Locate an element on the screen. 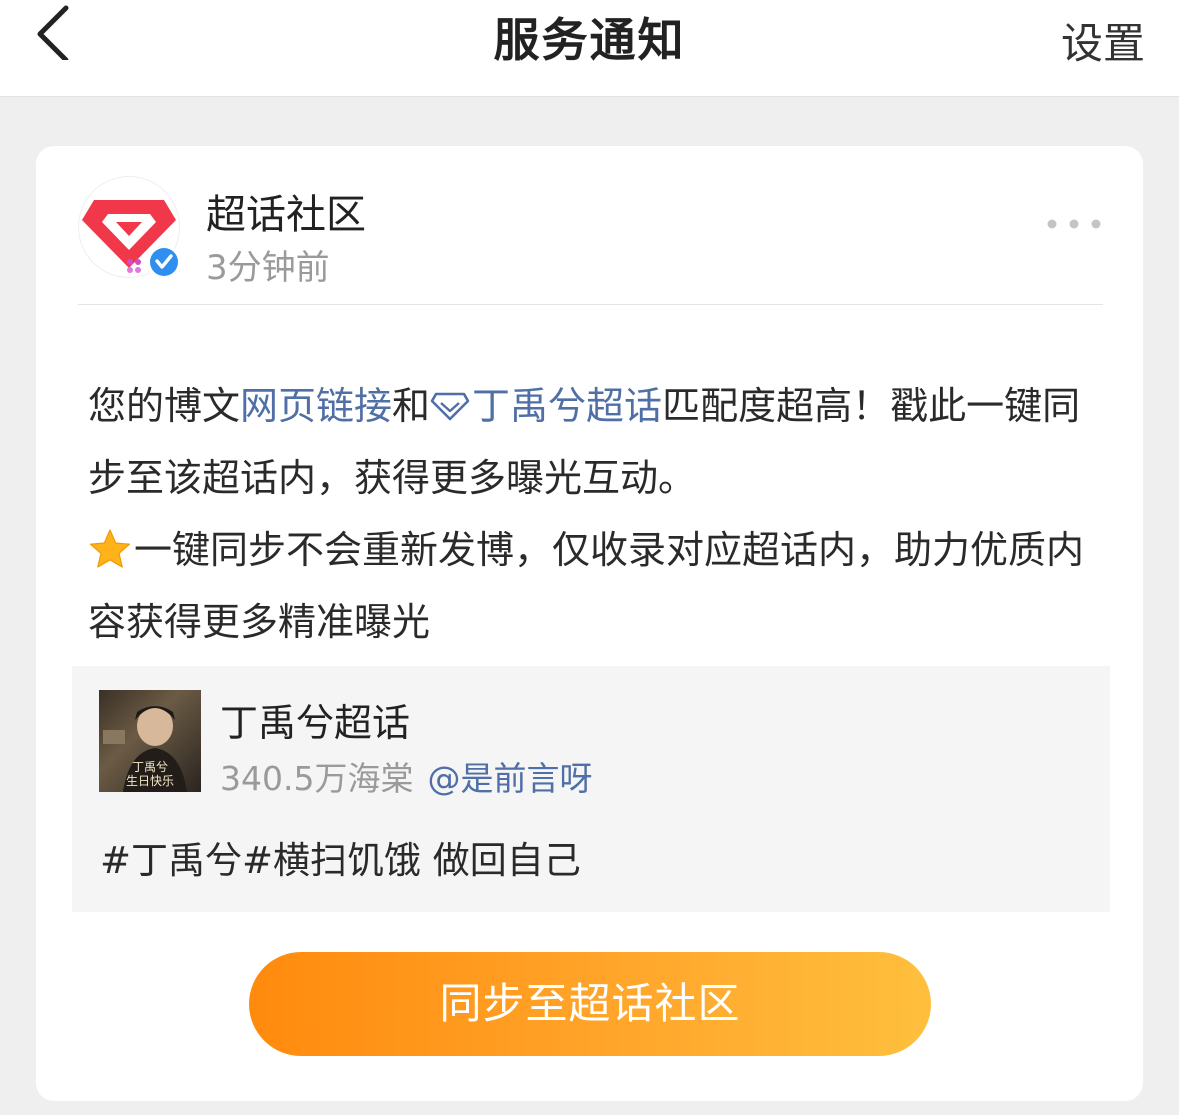 The width and height of the screenshot is (1179, 1115). topic-thumbnail: 丁禹兮 生日快乐 is located at coordinates (150, 741).